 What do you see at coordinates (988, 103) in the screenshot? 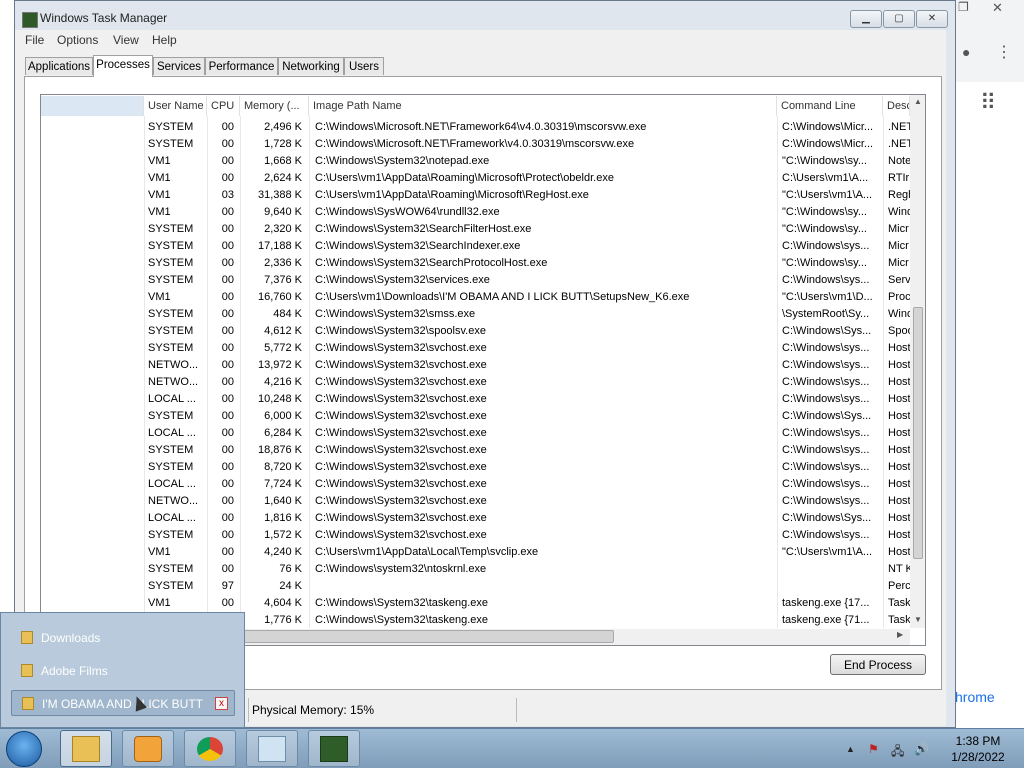
I see `apps-grid-icon: ⠿` at bounding box center [988, 103].